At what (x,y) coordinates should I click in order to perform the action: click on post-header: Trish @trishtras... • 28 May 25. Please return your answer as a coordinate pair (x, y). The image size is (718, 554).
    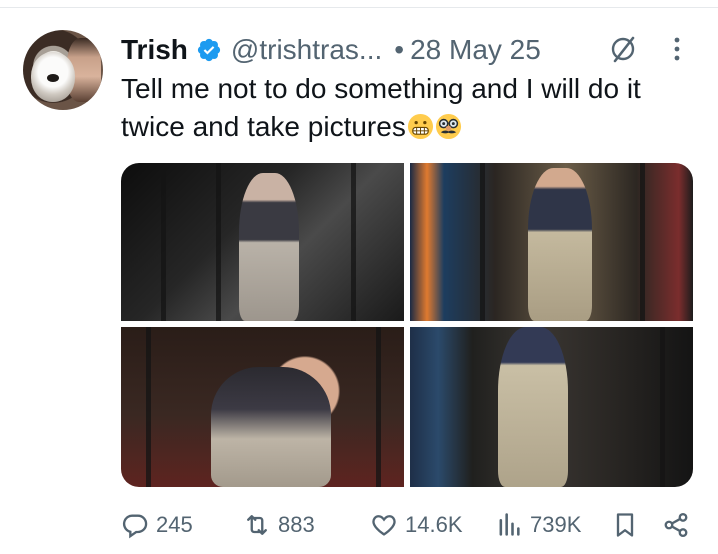
    Looking at the image, I should click on (411, 50).